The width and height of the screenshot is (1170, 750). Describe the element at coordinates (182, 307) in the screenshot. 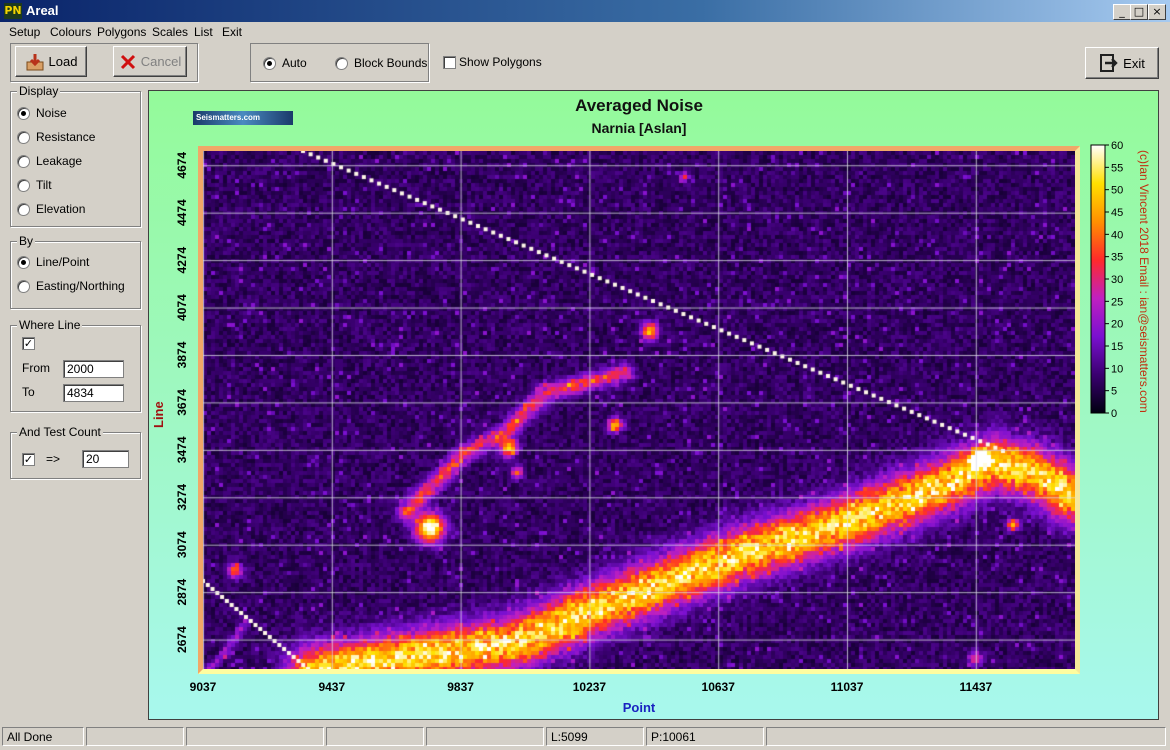

I see `y-tick-label: 4074` at that location.